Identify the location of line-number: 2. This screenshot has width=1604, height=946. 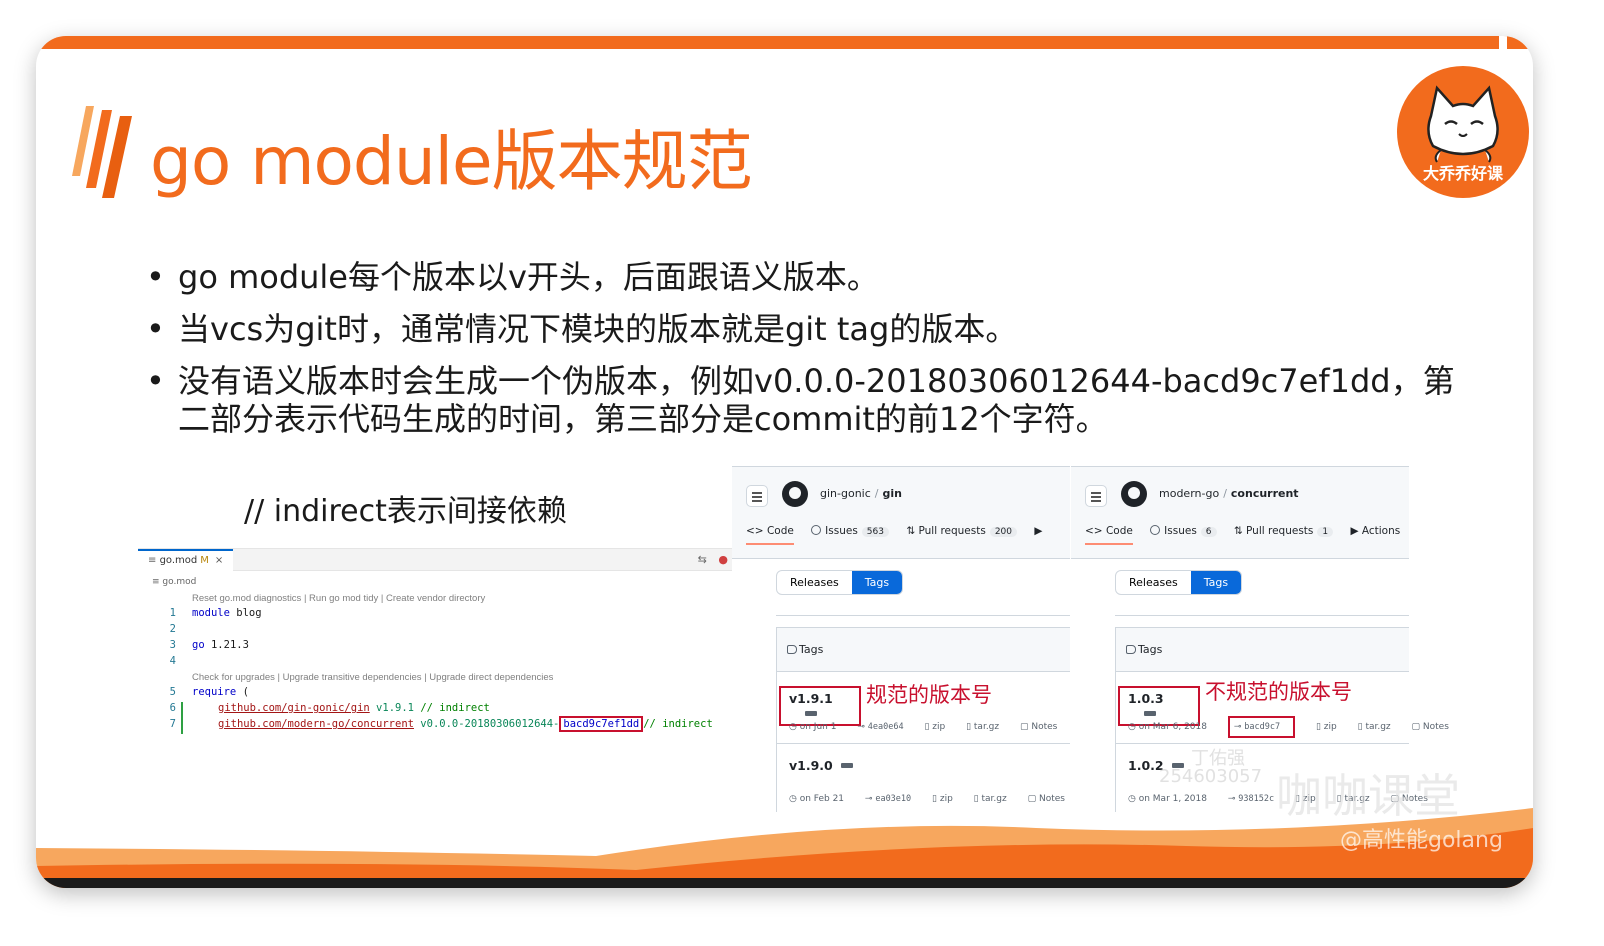
(172, 629).